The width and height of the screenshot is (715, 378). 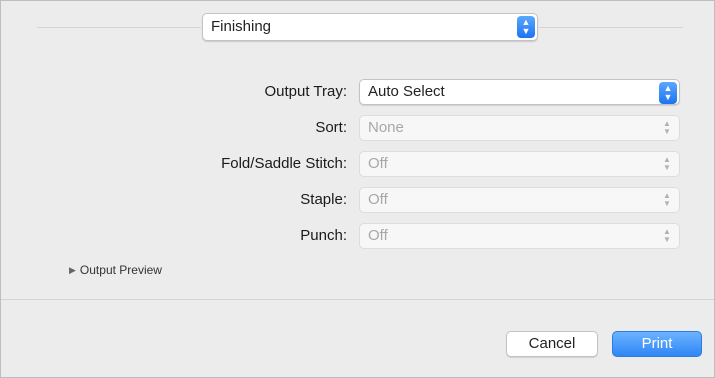 What do you see at coordinates (526, 27) in the screenshot?
I see `popup-stepper-icon: ▲ ▼` at bounding box center [526, 27].